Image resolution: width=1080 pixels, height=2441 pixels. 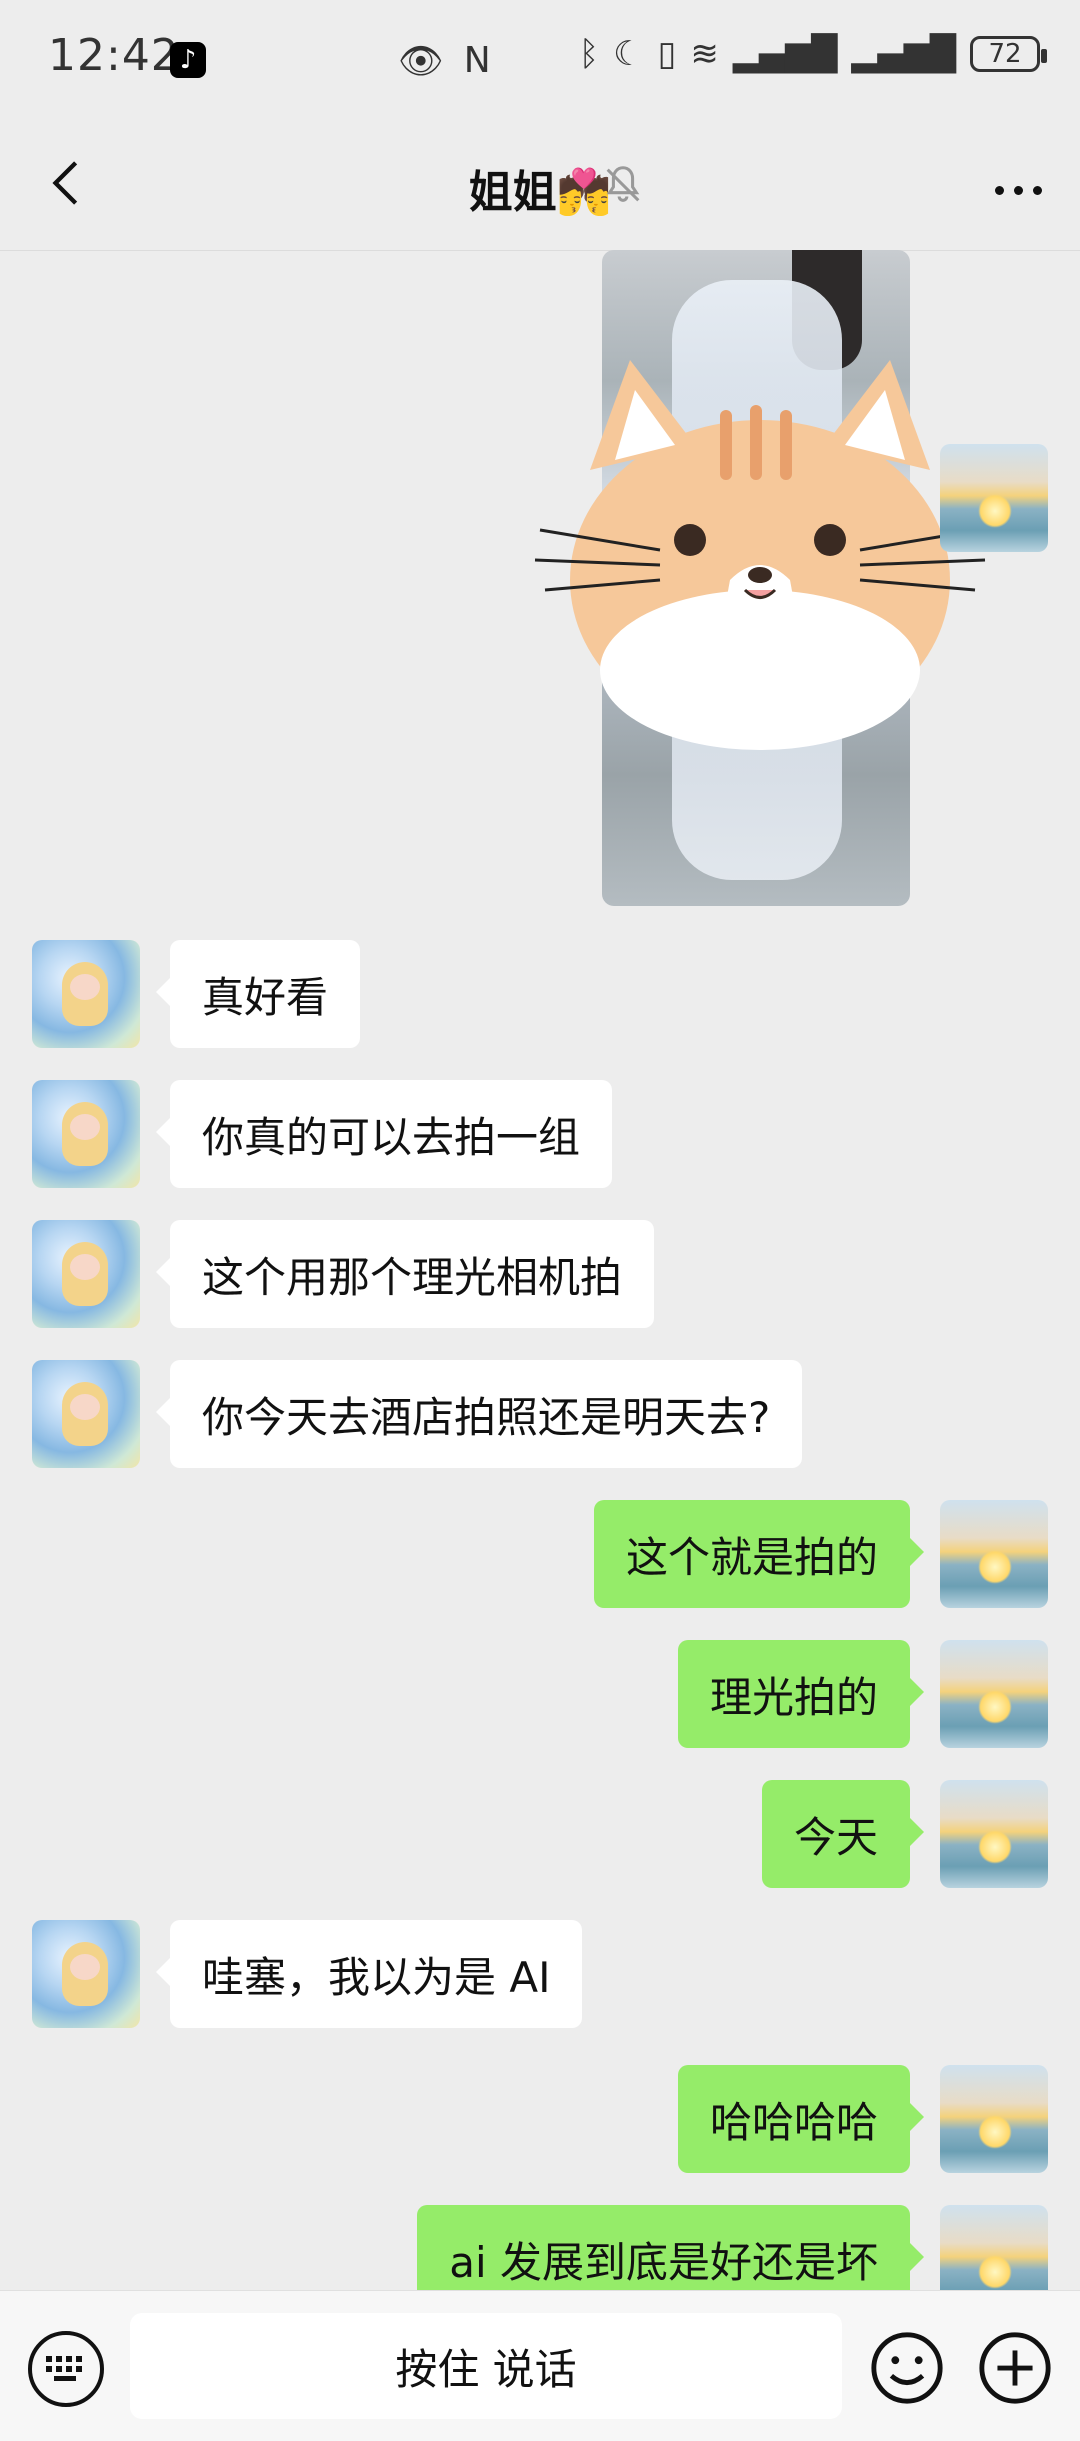 I want to click on message-bubble-received: 这个用那个理光相机拍, so click(x=405, y=1274).